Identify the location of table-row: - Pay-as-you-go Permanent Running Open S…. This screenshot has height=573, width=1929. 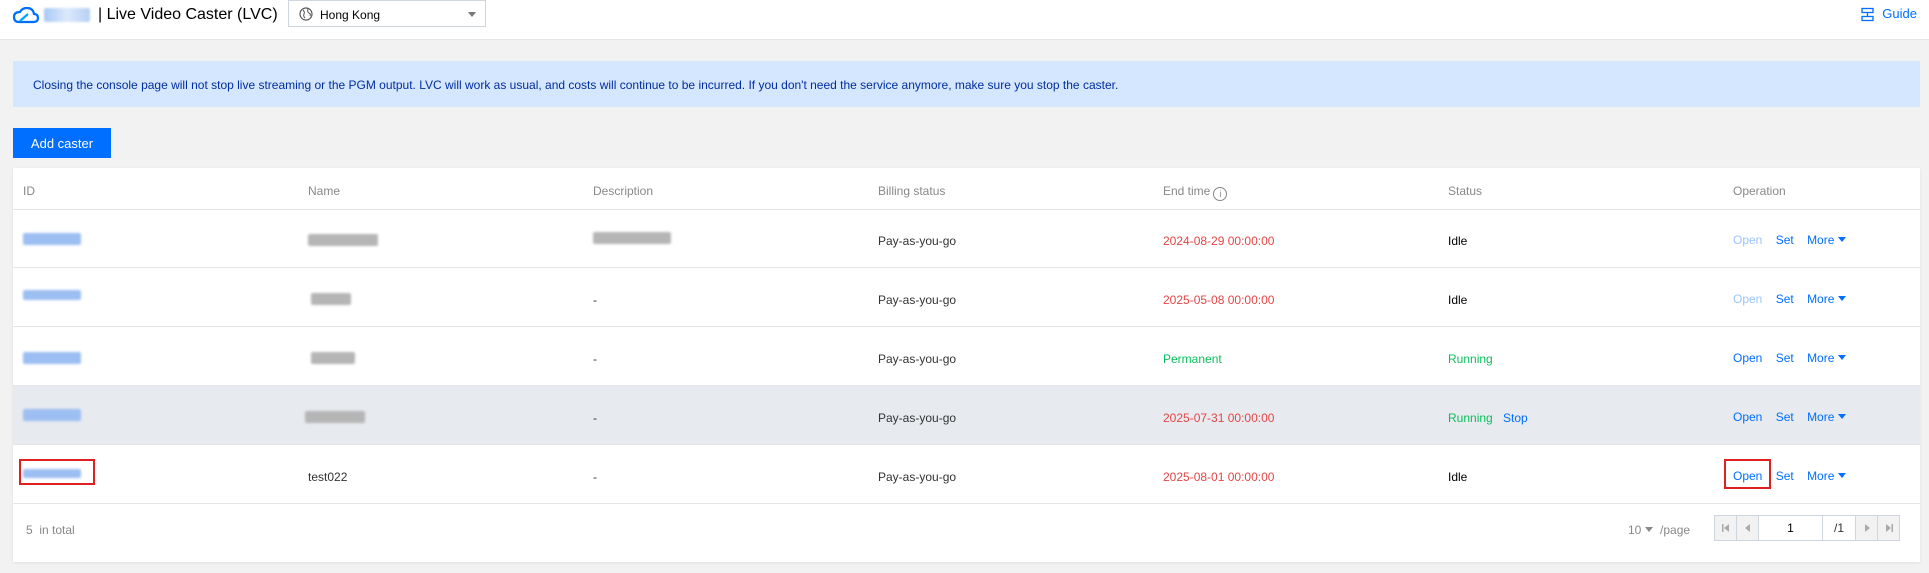
(966, 356).